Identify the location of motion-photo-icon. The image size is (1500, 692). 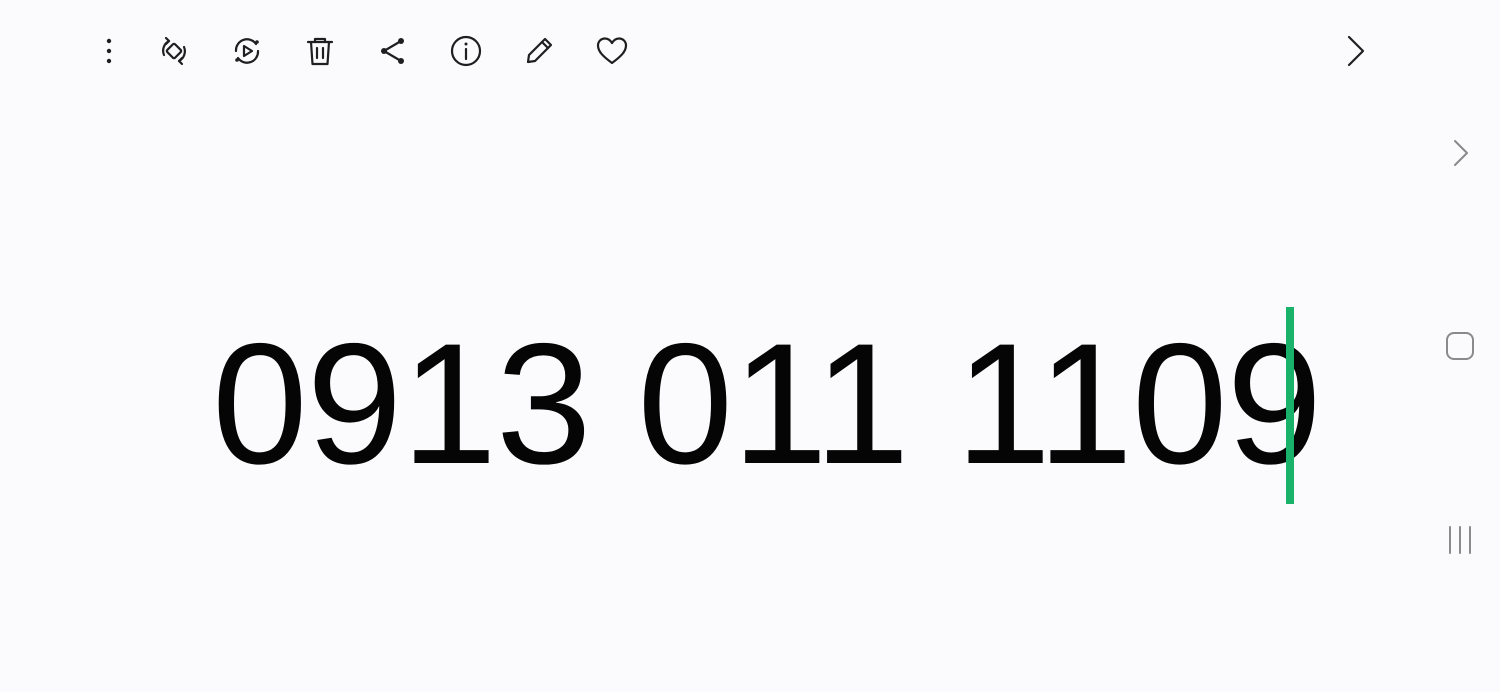
(247, 51).